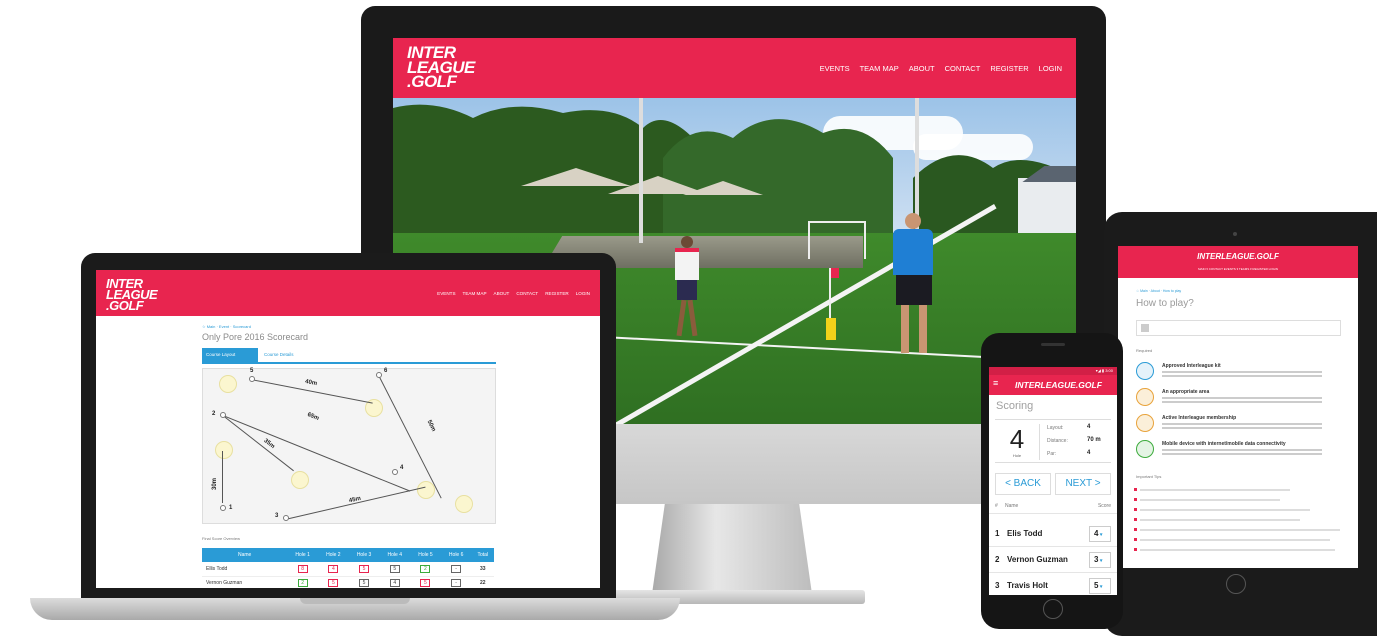 The width and height of the screenshot is (1377, 636). I want to click on phone-logo: INTERLEAGUE.GOLF, so click(1058, 385).